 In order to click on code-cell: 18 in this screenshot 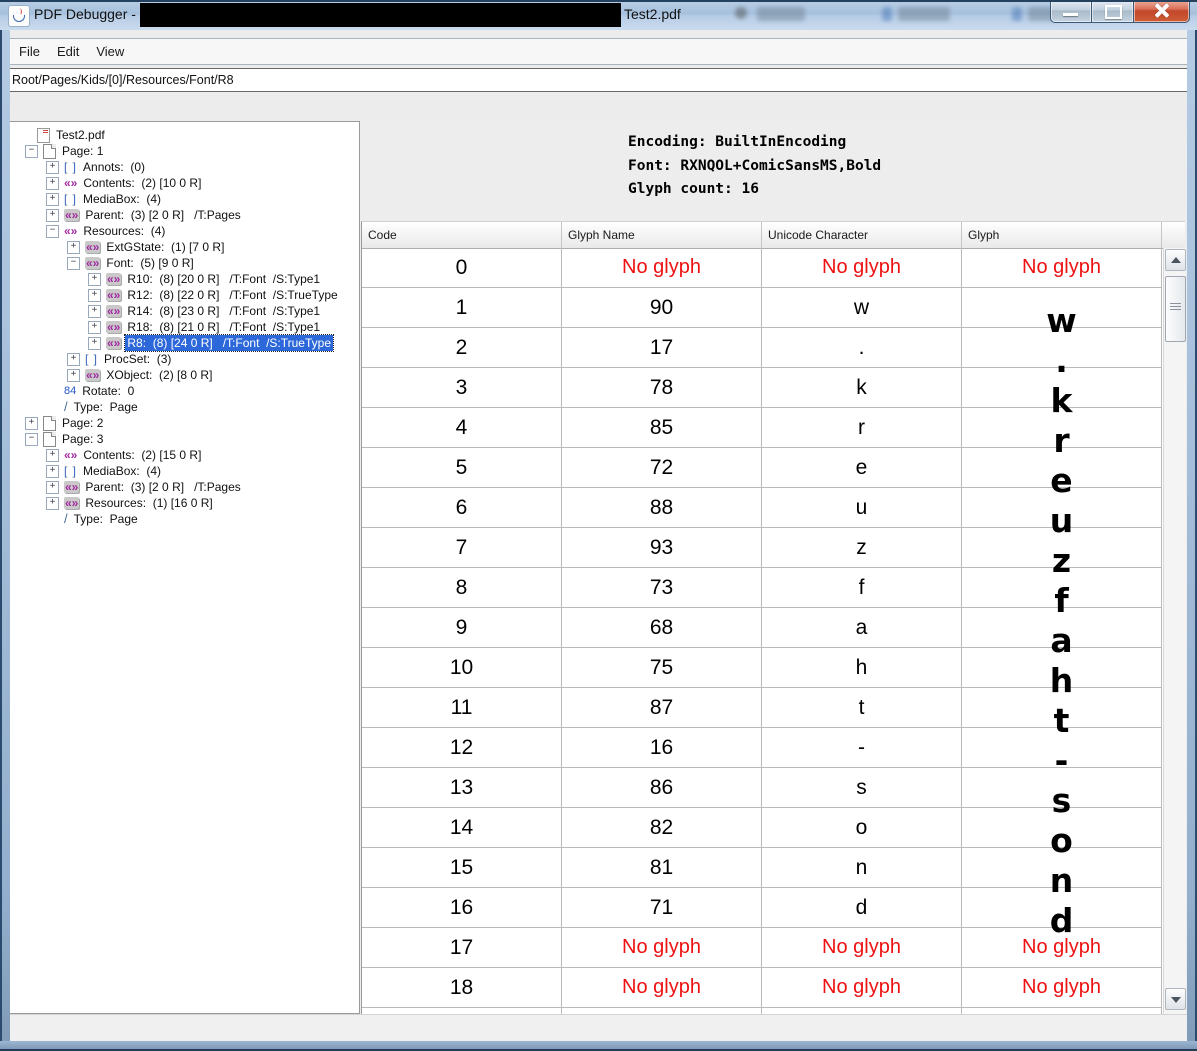, I will do `click(462, 988)`.